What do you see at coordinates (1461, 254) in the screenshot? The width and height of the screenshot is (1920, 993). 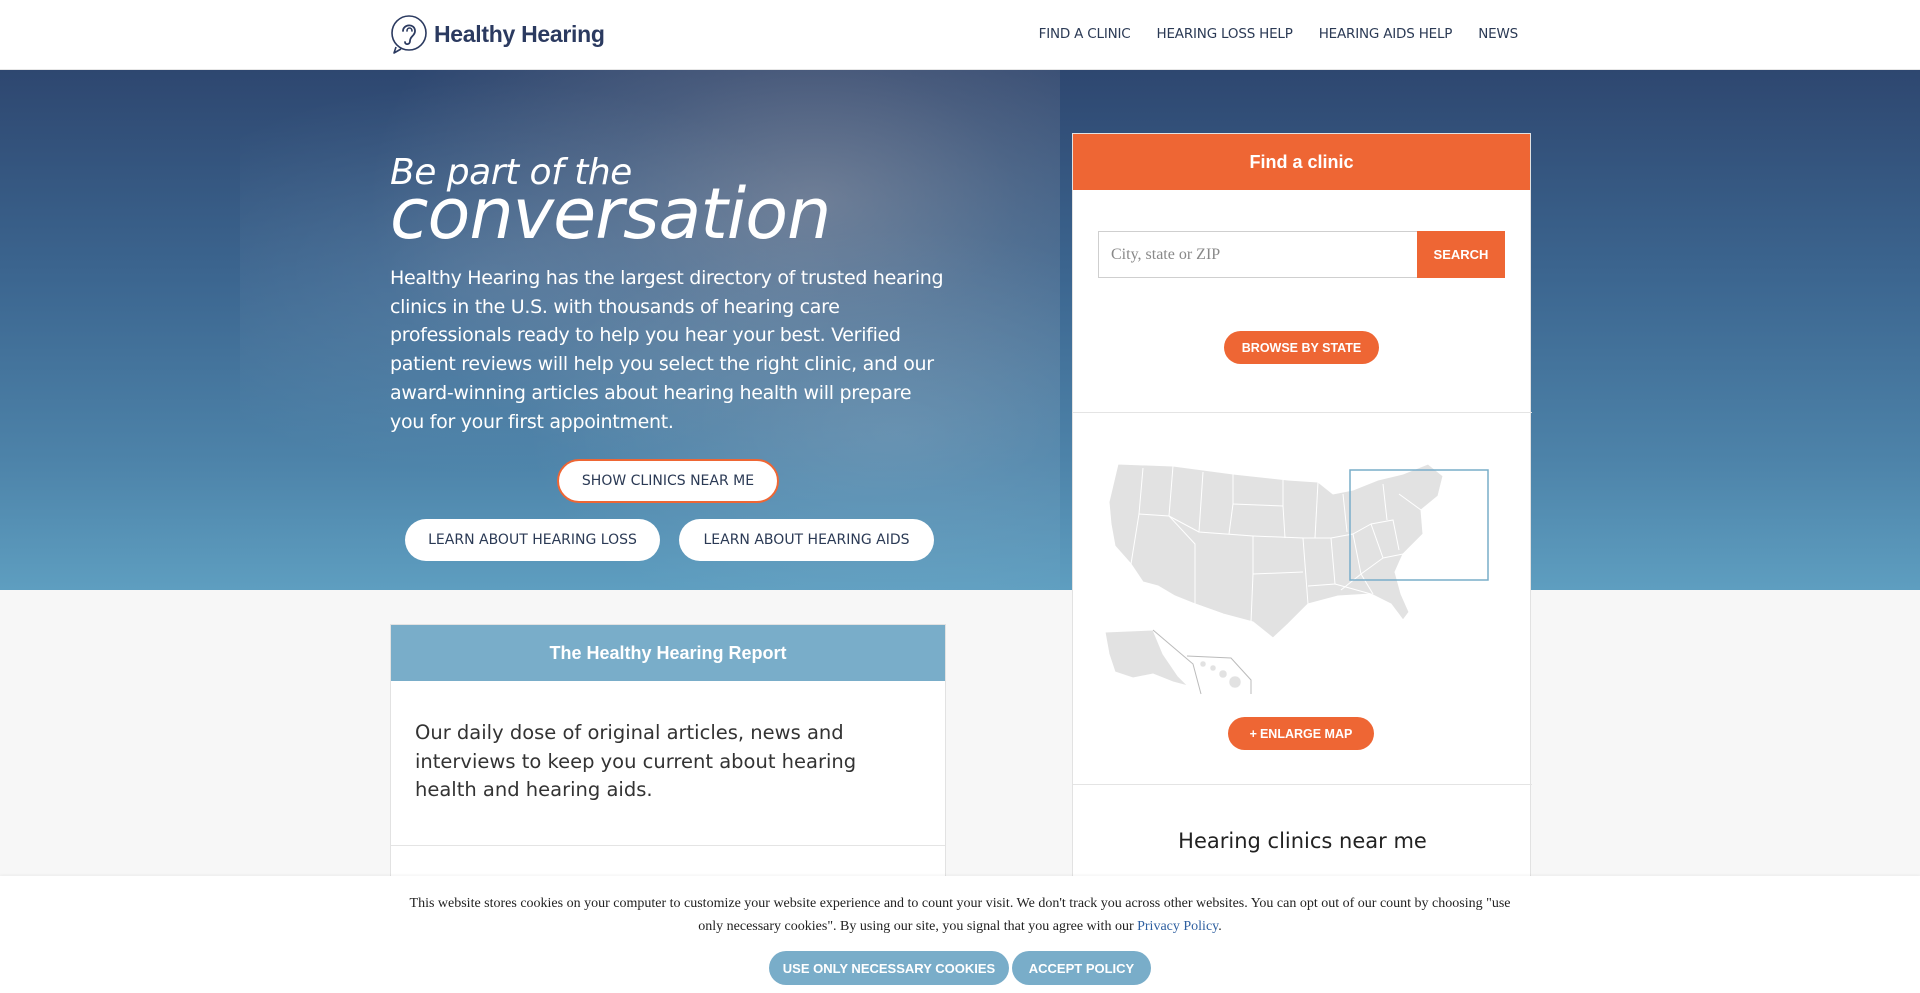 I see `search-button: SEARCH` at bounding box center [1461, 254].